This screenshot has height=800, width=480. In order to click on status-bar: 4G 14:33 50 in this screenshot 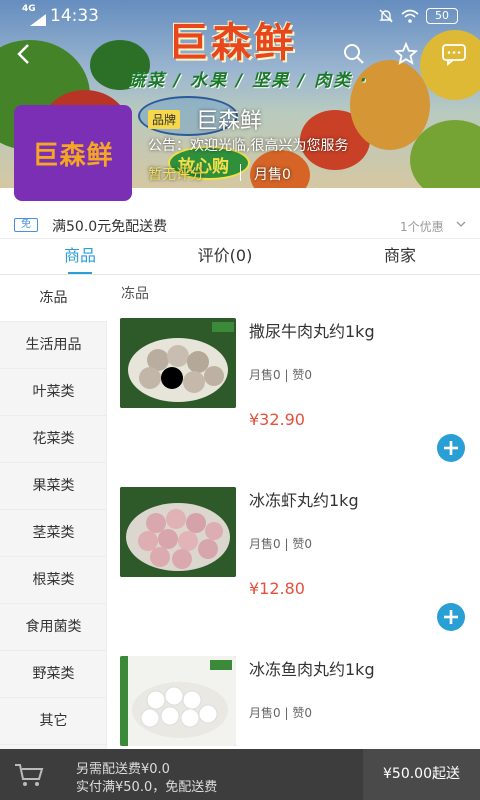, I will do `click(240, 16)`.